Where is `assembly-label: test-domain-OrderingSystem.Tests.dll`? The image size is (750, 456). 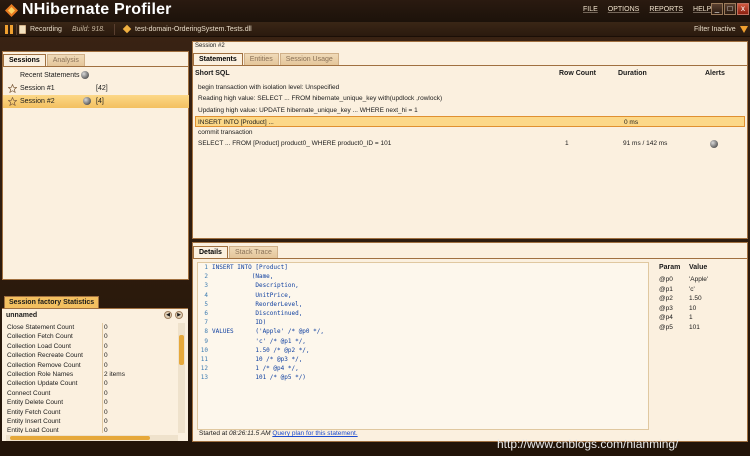 assembly-label: test-domain-OrderingSystem.Tests.dll is located at coordinates (193, 29).